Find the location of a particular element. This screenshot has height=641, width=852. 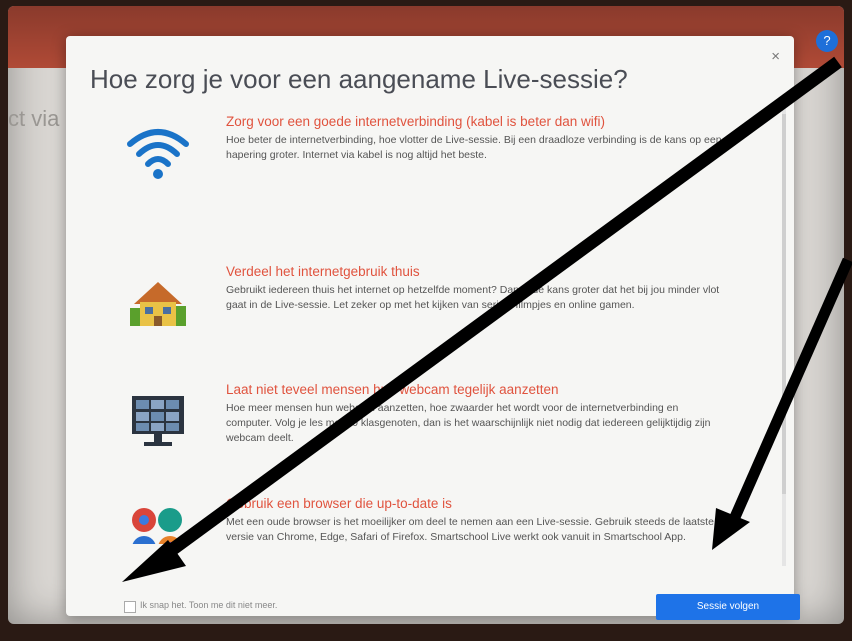

dont-show-again-label: Ik snap het. Toon me dit niet meer. is located at coordinates (208, 605).